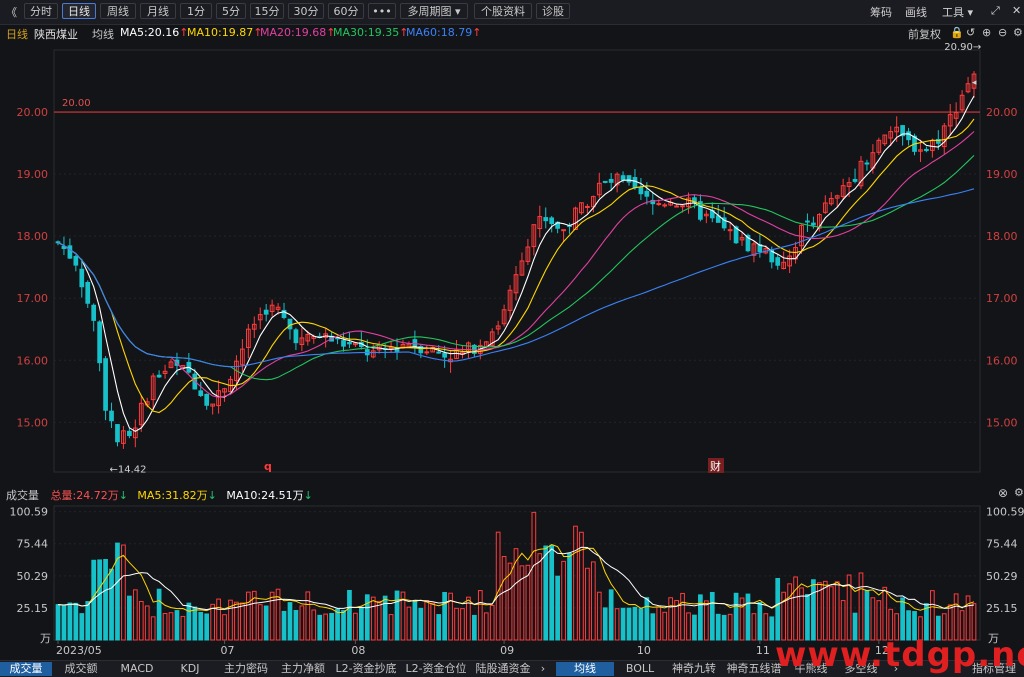 Image resolution: width=1024 pixels, height=677 pixels. Describe the element at coordinates (1016, 10) in the screenshot. I see `close-icon: ✕` at that location.